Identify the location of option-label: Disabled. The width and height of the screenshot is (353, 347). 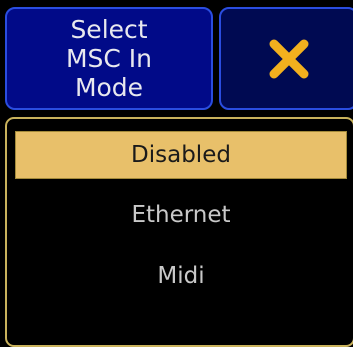
(181, 155).